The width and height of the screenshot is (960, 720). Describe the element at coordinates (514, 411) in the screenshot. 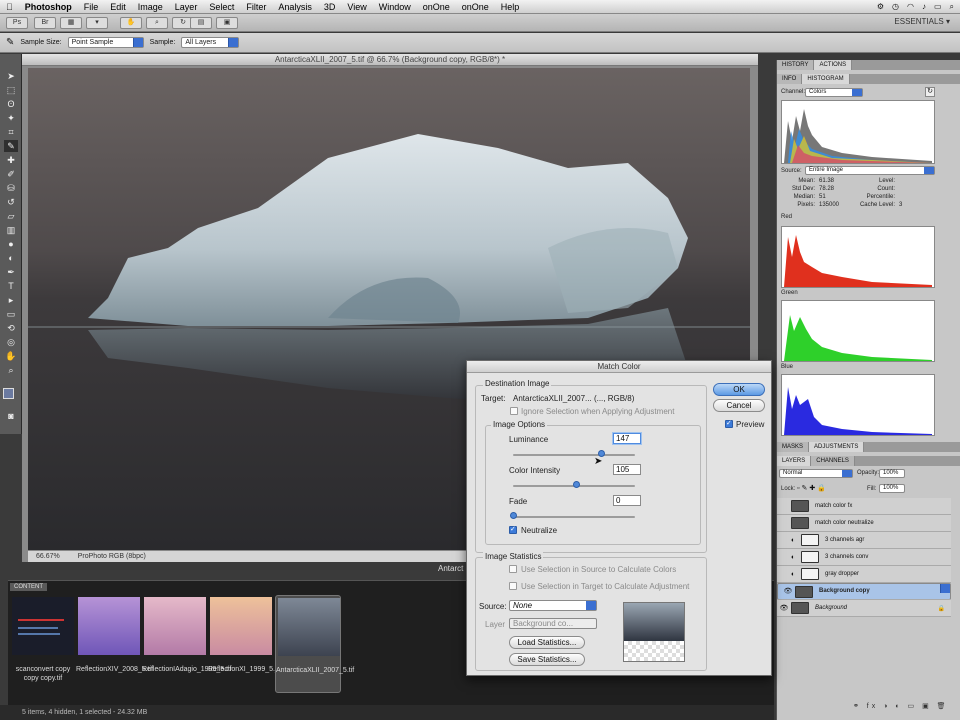

I see `ignore-selection-checkbox` at that location.